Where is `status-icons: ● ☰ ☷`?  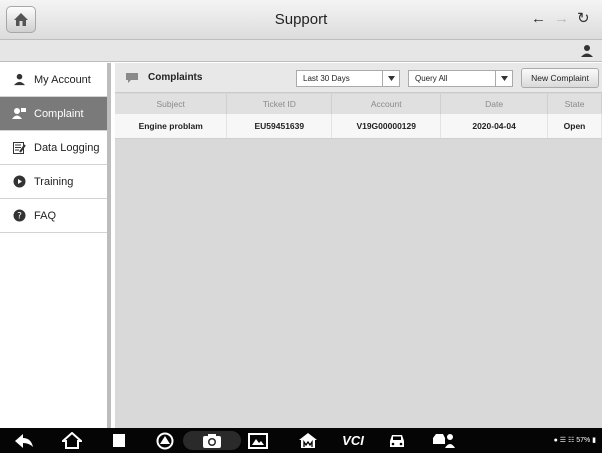 status-icons: ● ☰ ☷ is located at coordinates (565, 440).